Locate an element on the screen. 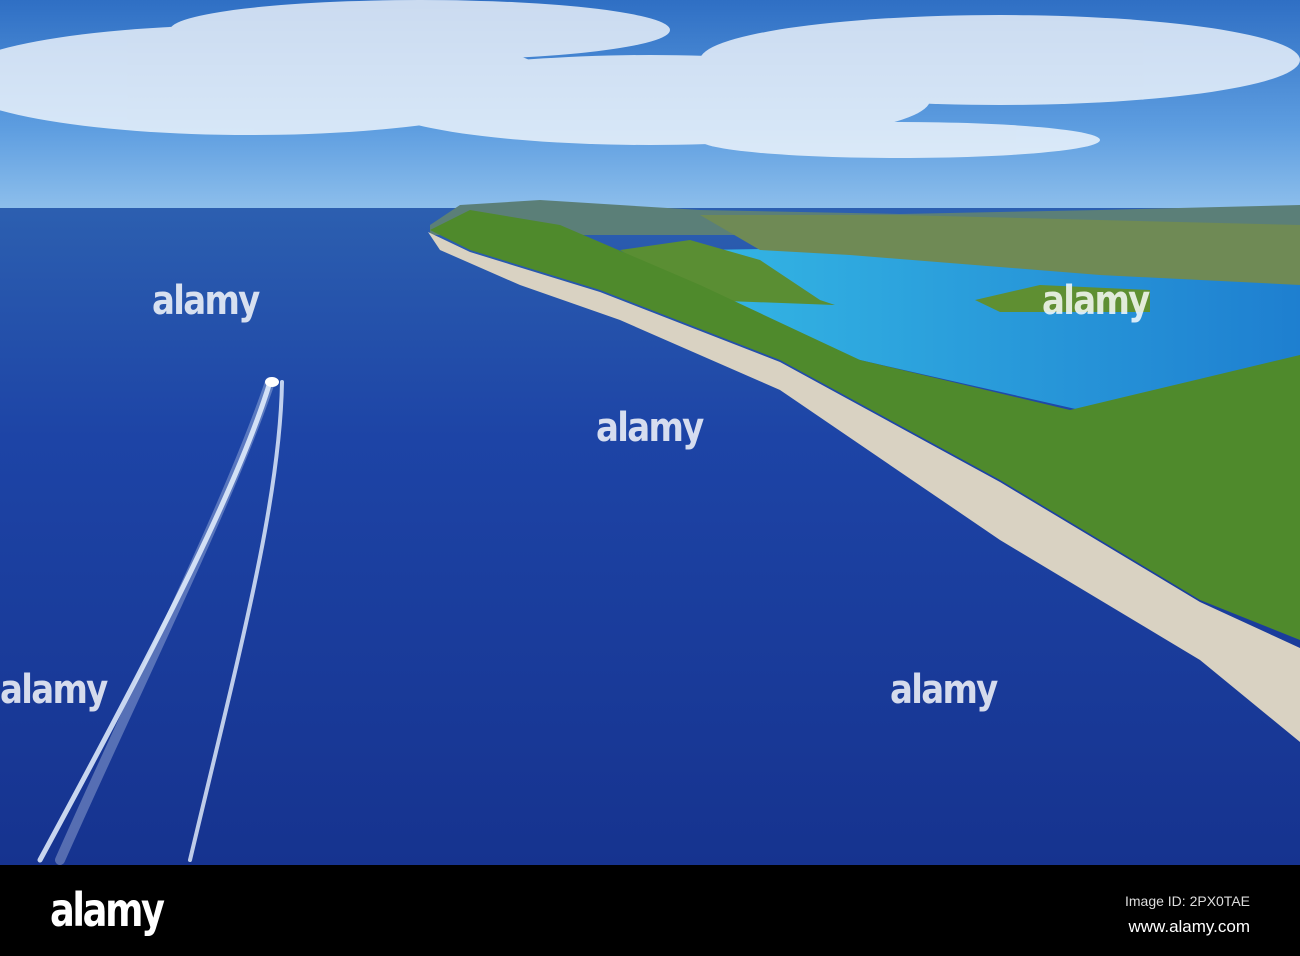 The height and width of the screenshot is (956, 1300). website-url: www.alamy.com is located at coordinates (1189, 926).